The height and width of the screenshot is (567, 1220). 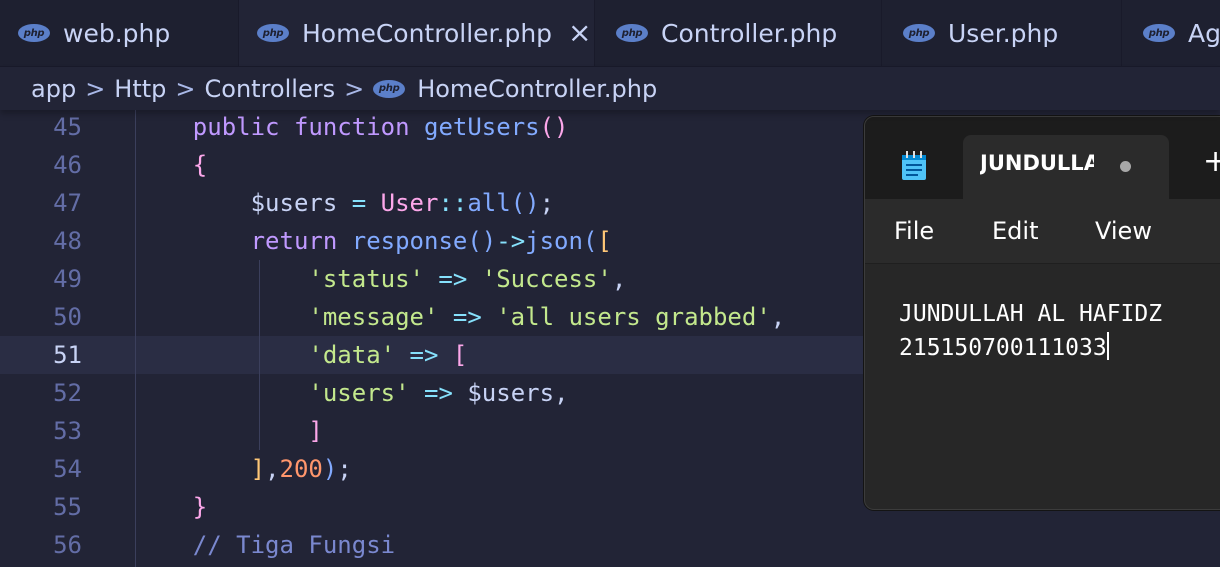 I want to click on code-token: ::, so click(x=453, y=203).